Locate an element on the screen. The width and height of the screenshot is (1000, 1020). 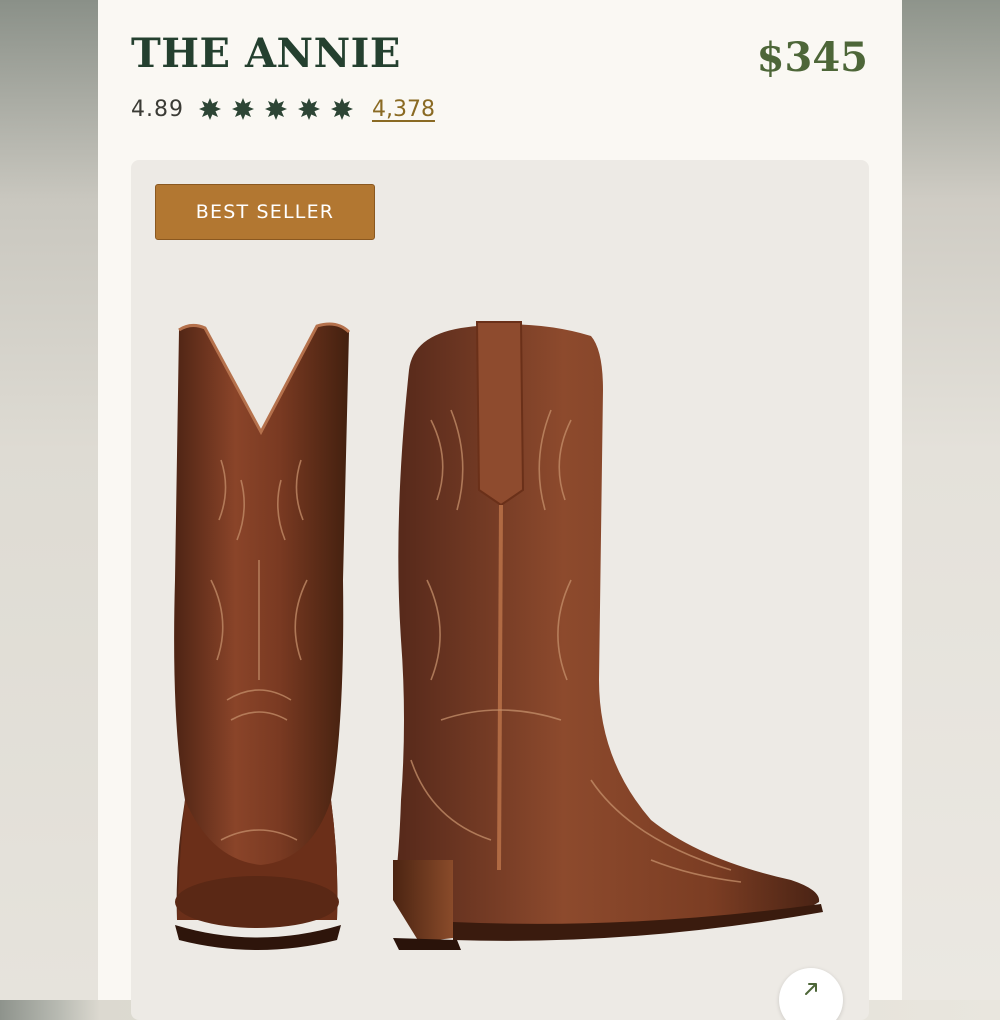
best-seller-badge: BEST SELLER is located at coordinates (265, 212).